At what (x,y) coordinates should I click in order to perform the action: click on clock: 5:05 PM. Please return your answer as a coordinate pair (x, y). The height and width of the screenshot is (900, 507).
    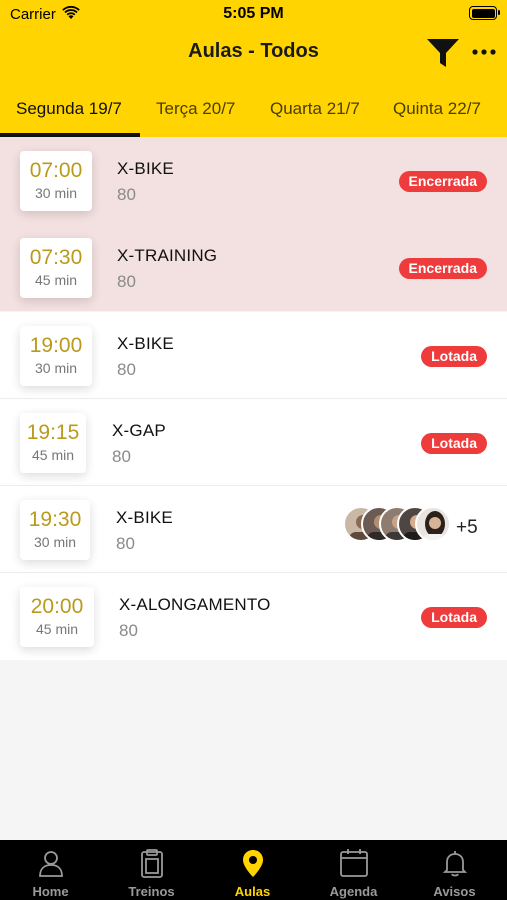
    Looking at the image, I should click on (253, 13).